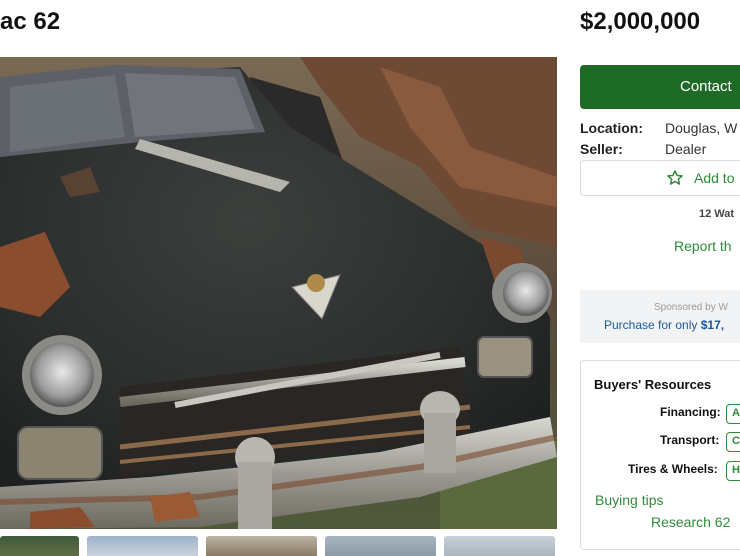 The height and width of the screenshot is (556, 740). What do you see at coordinates (643, 149) in the screenshot?
I see `seller-row: Seller: Dealer` at bounding box center [643, 149].